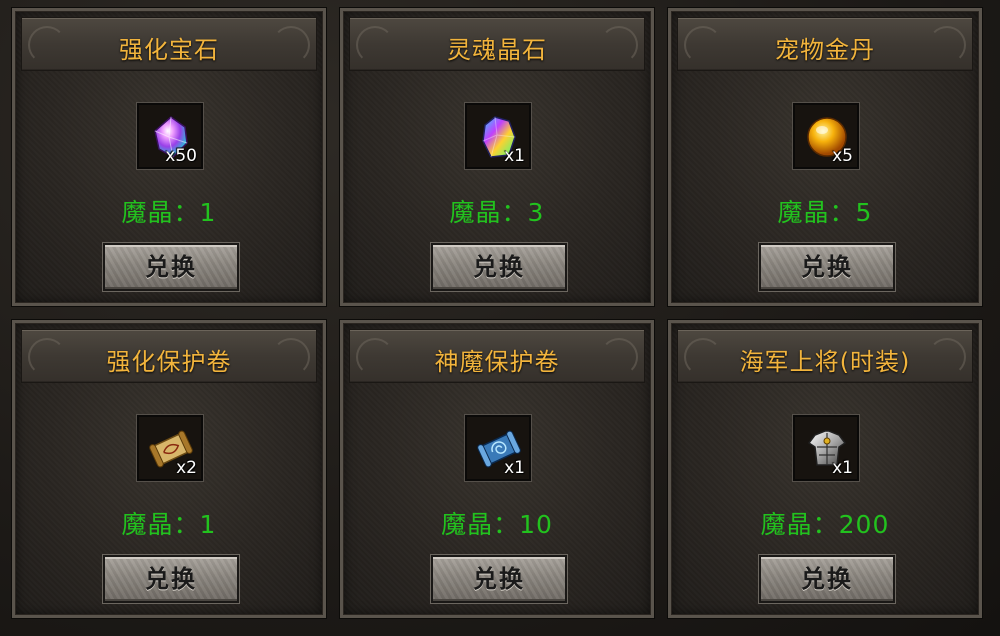 The height and width of the screenshot is (636, 1000). What do you see at coordinates (169, 362) in the screenshot?
I see `item-title: 强化保护卷` at bounding box center [169, 362].